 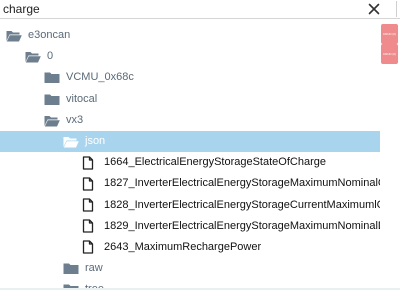 I want to click on tree-folder-row: vx3, so click(x=190, y=120).